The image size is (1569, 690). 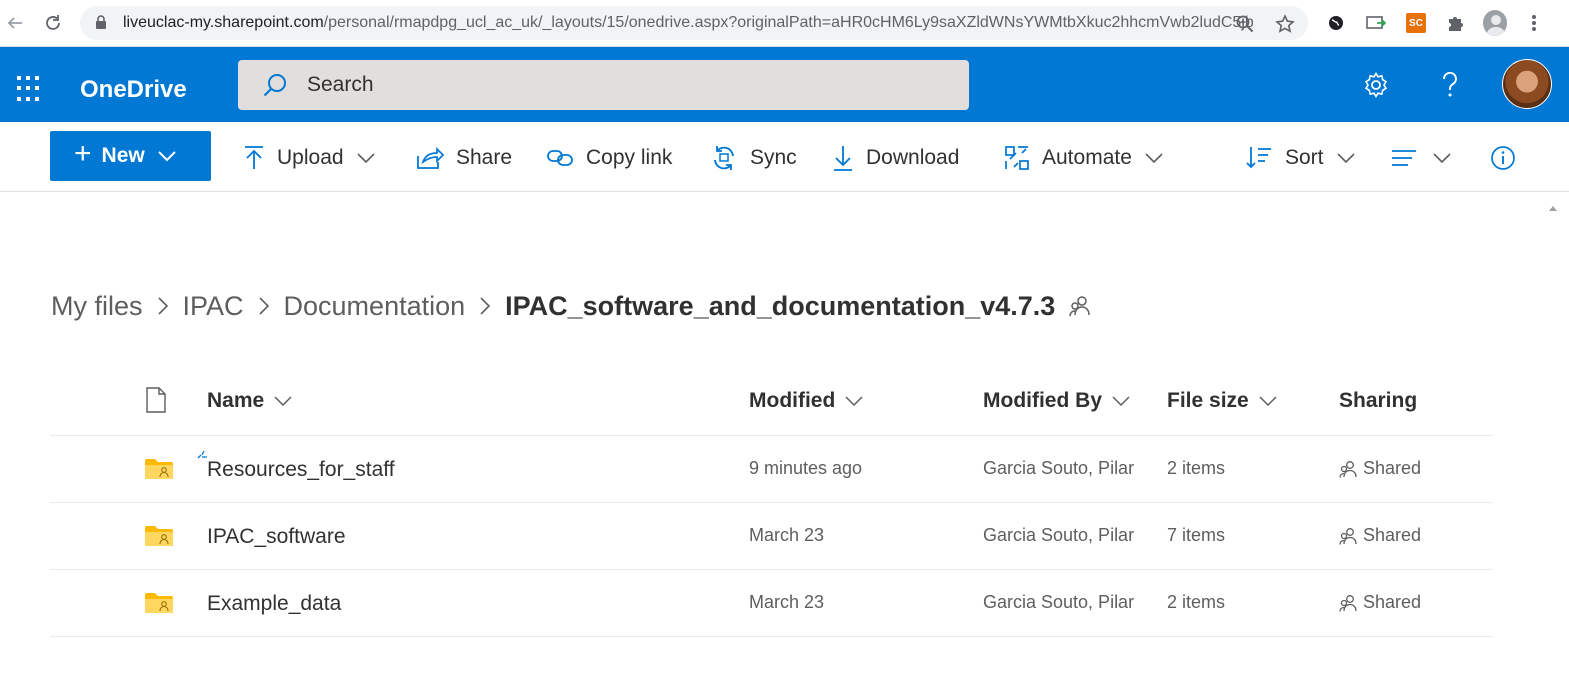 I want to click on automate-flow-icon, so click(x=1017, y=158).